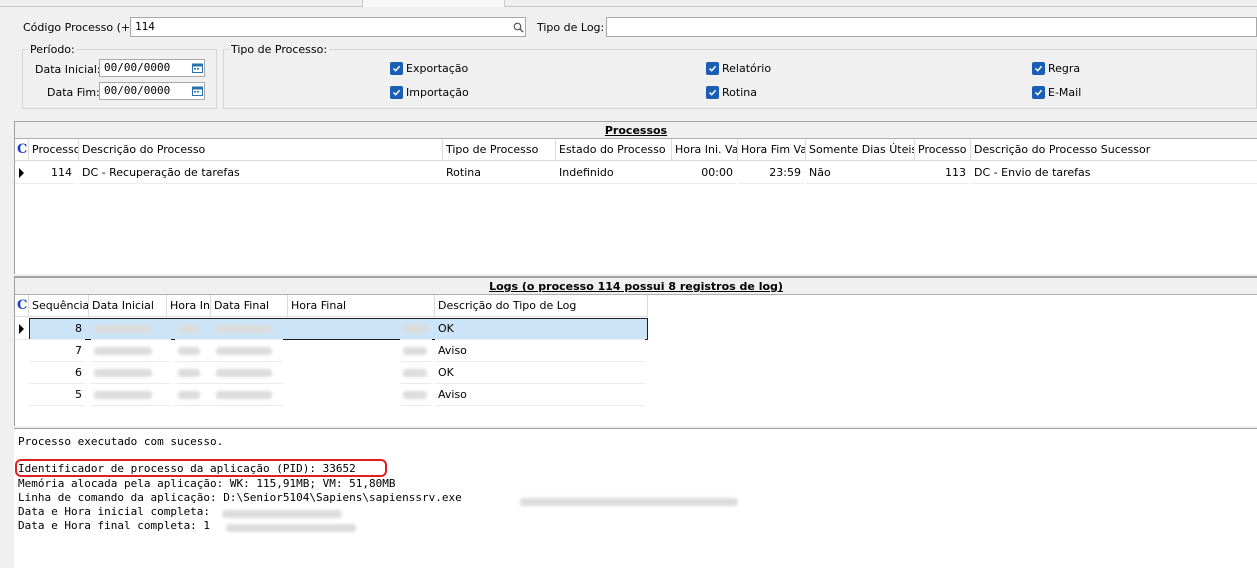 The image size is (1257, 568). Describe the element at coordinates (614, 150) in the screenshot. I see `column-header: Estado do Processo` at that location.